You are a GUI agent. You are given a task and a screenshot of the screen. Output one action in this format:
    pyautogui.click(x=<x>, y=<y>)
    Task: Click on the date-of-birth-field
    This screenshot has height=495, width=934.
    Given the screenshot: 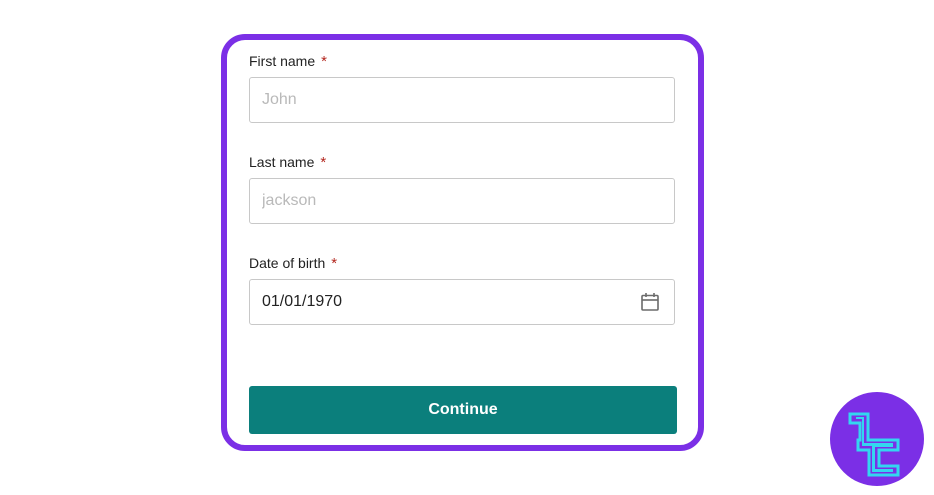 What is the action you would take?
    pyautogui.click(x=462, y=302)
    